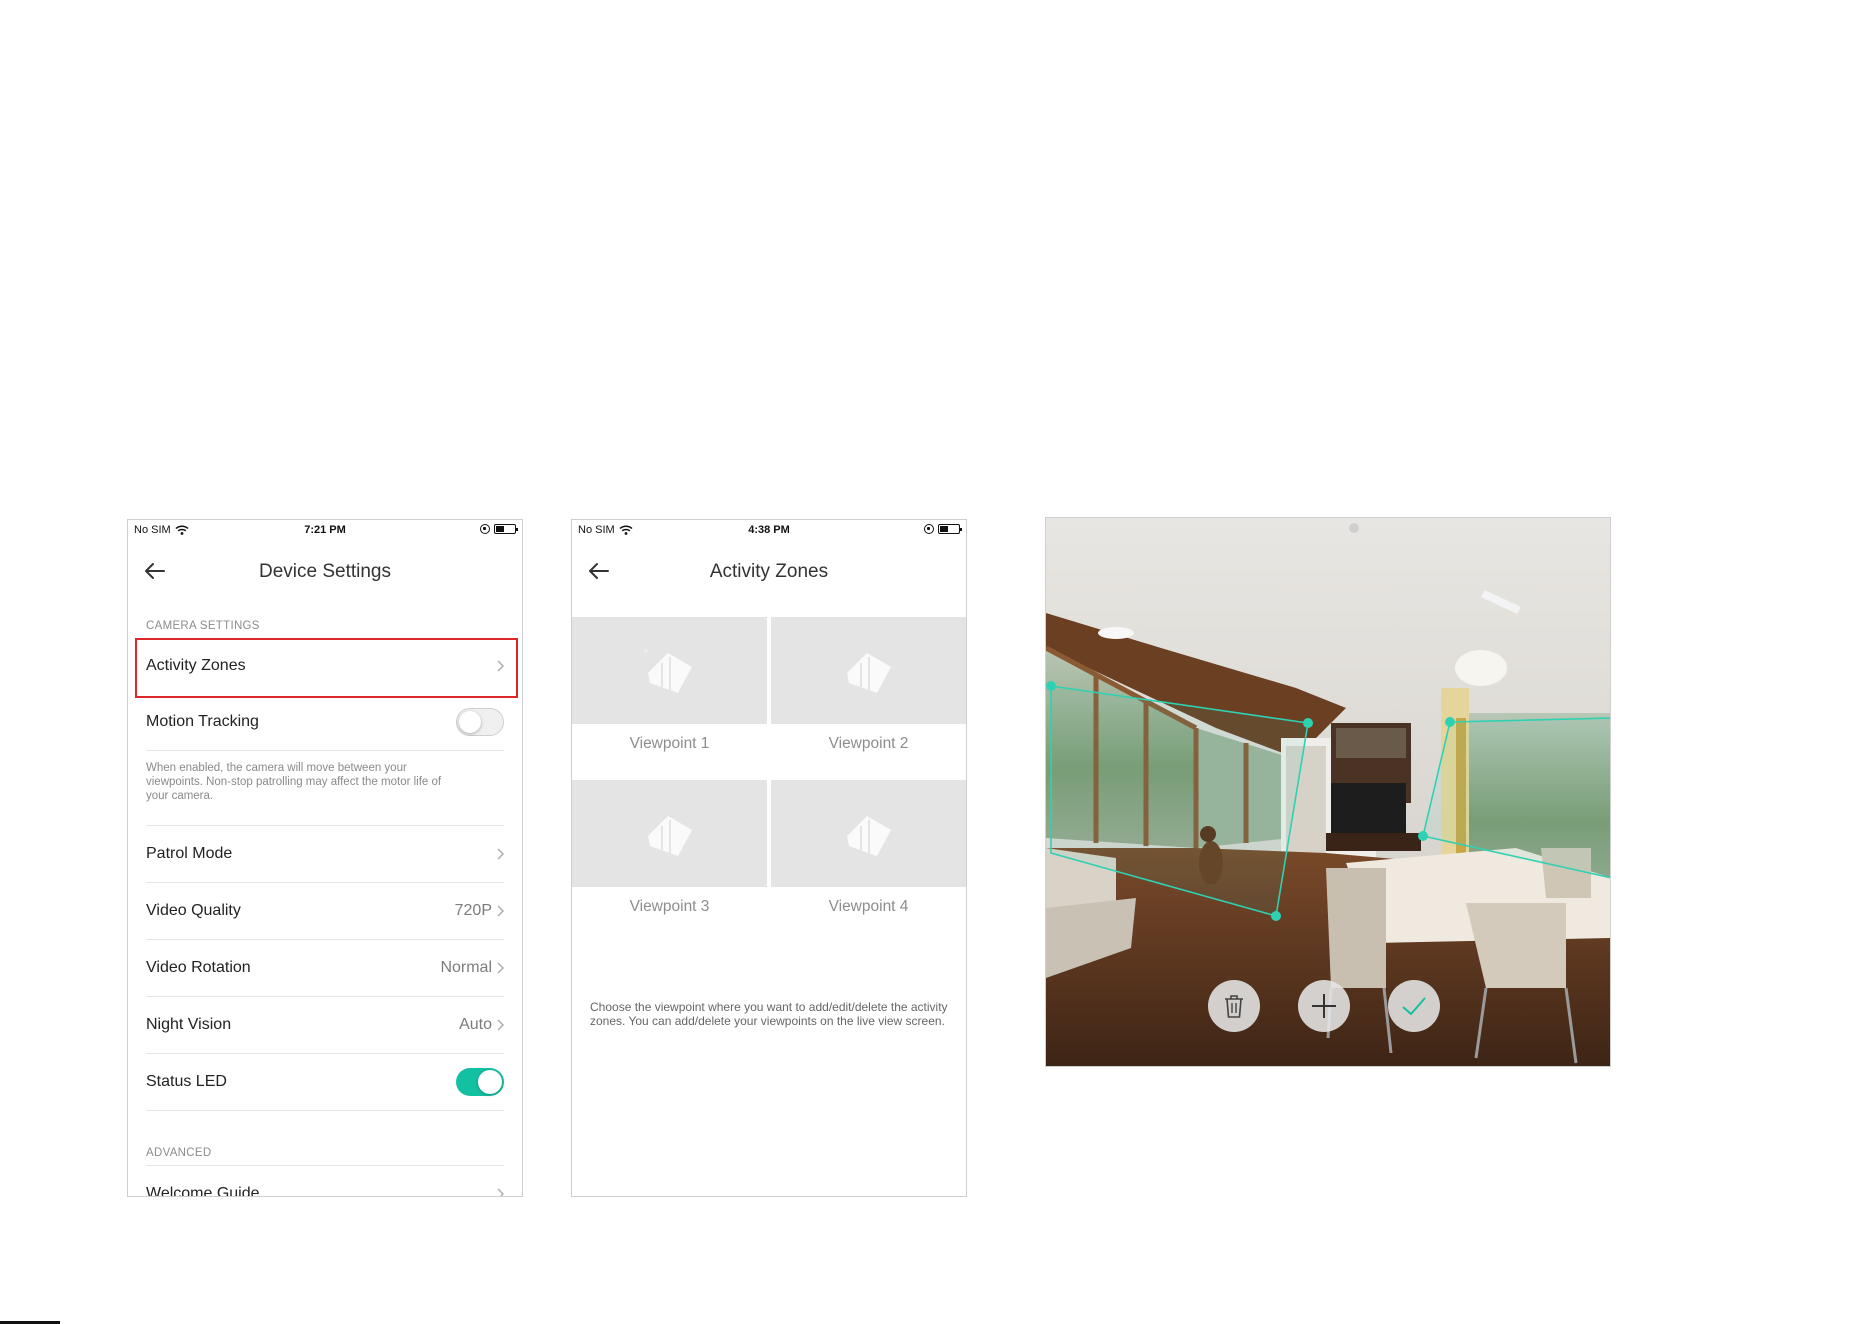  Describe the element at coordinates (1328, 792) in the screenshot. I see `camera-live-view` at that location.